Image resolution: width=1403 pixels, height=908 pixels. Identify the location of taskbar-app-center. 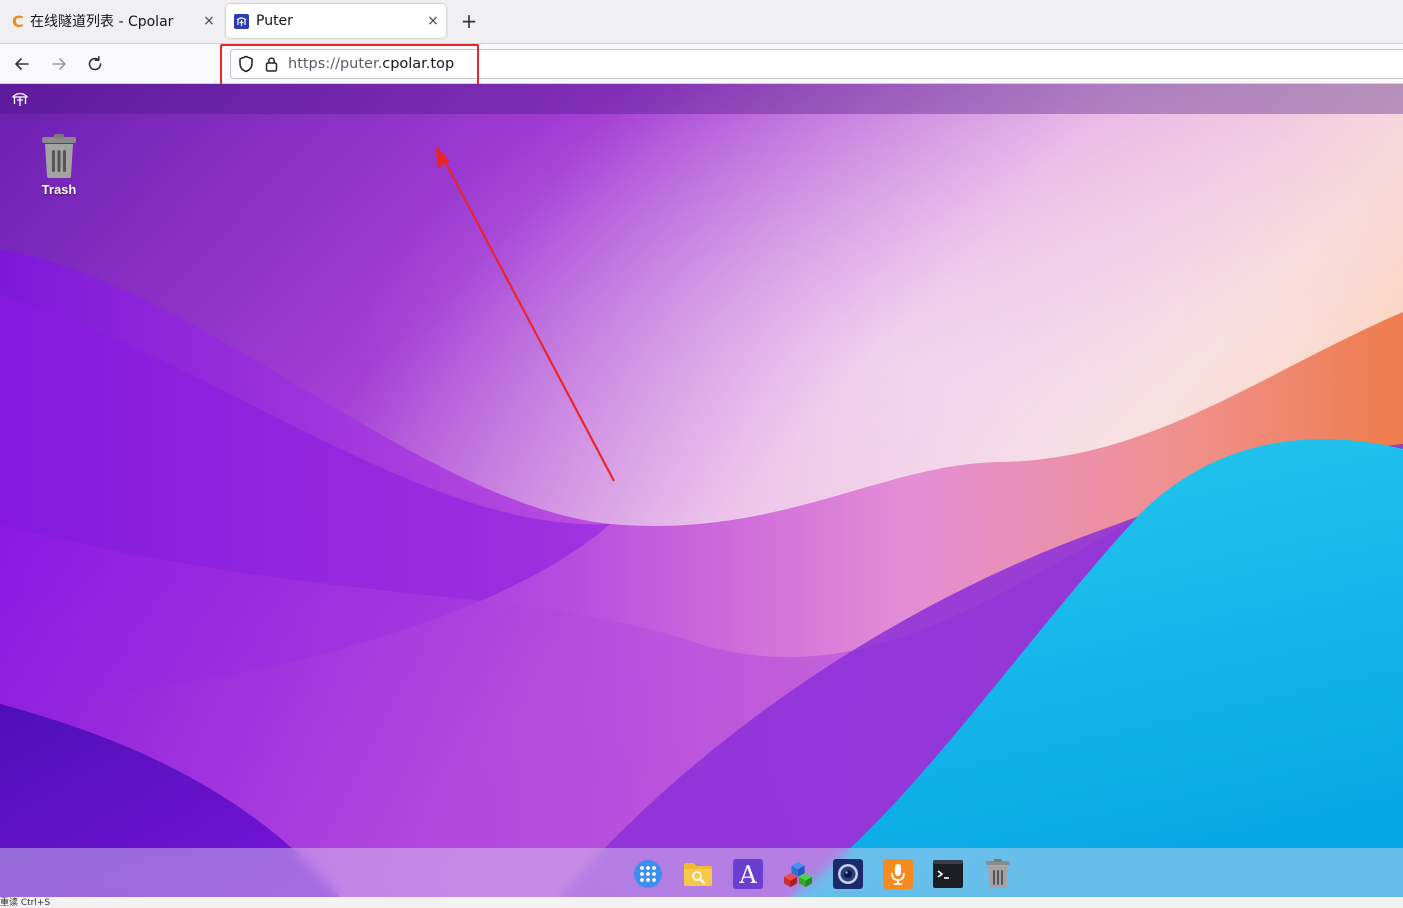
(798, 874).